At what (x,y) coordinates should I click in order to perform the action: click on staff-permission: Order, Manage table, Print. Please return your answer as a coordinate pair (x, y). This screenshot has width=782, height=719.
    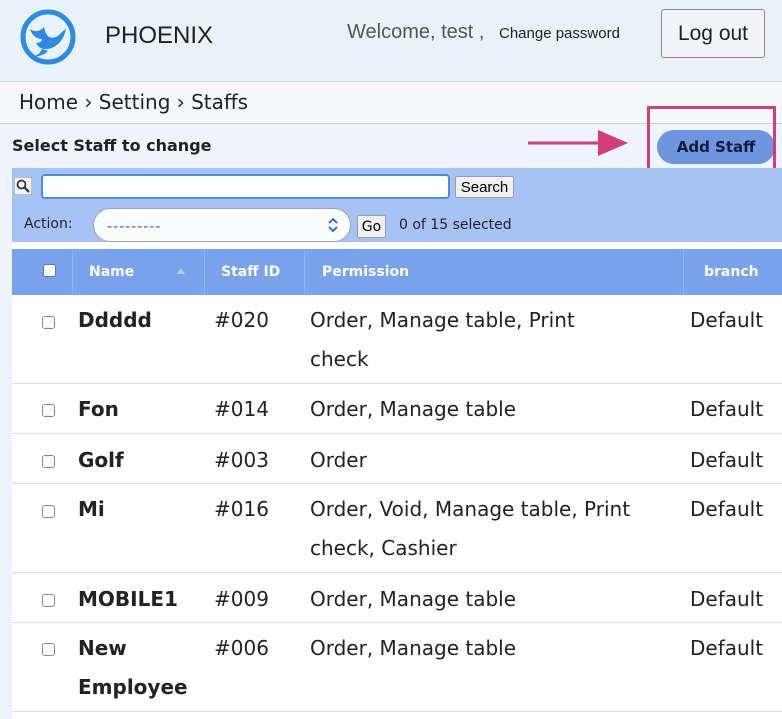
    Looking at the image, I should click on (442, 320).